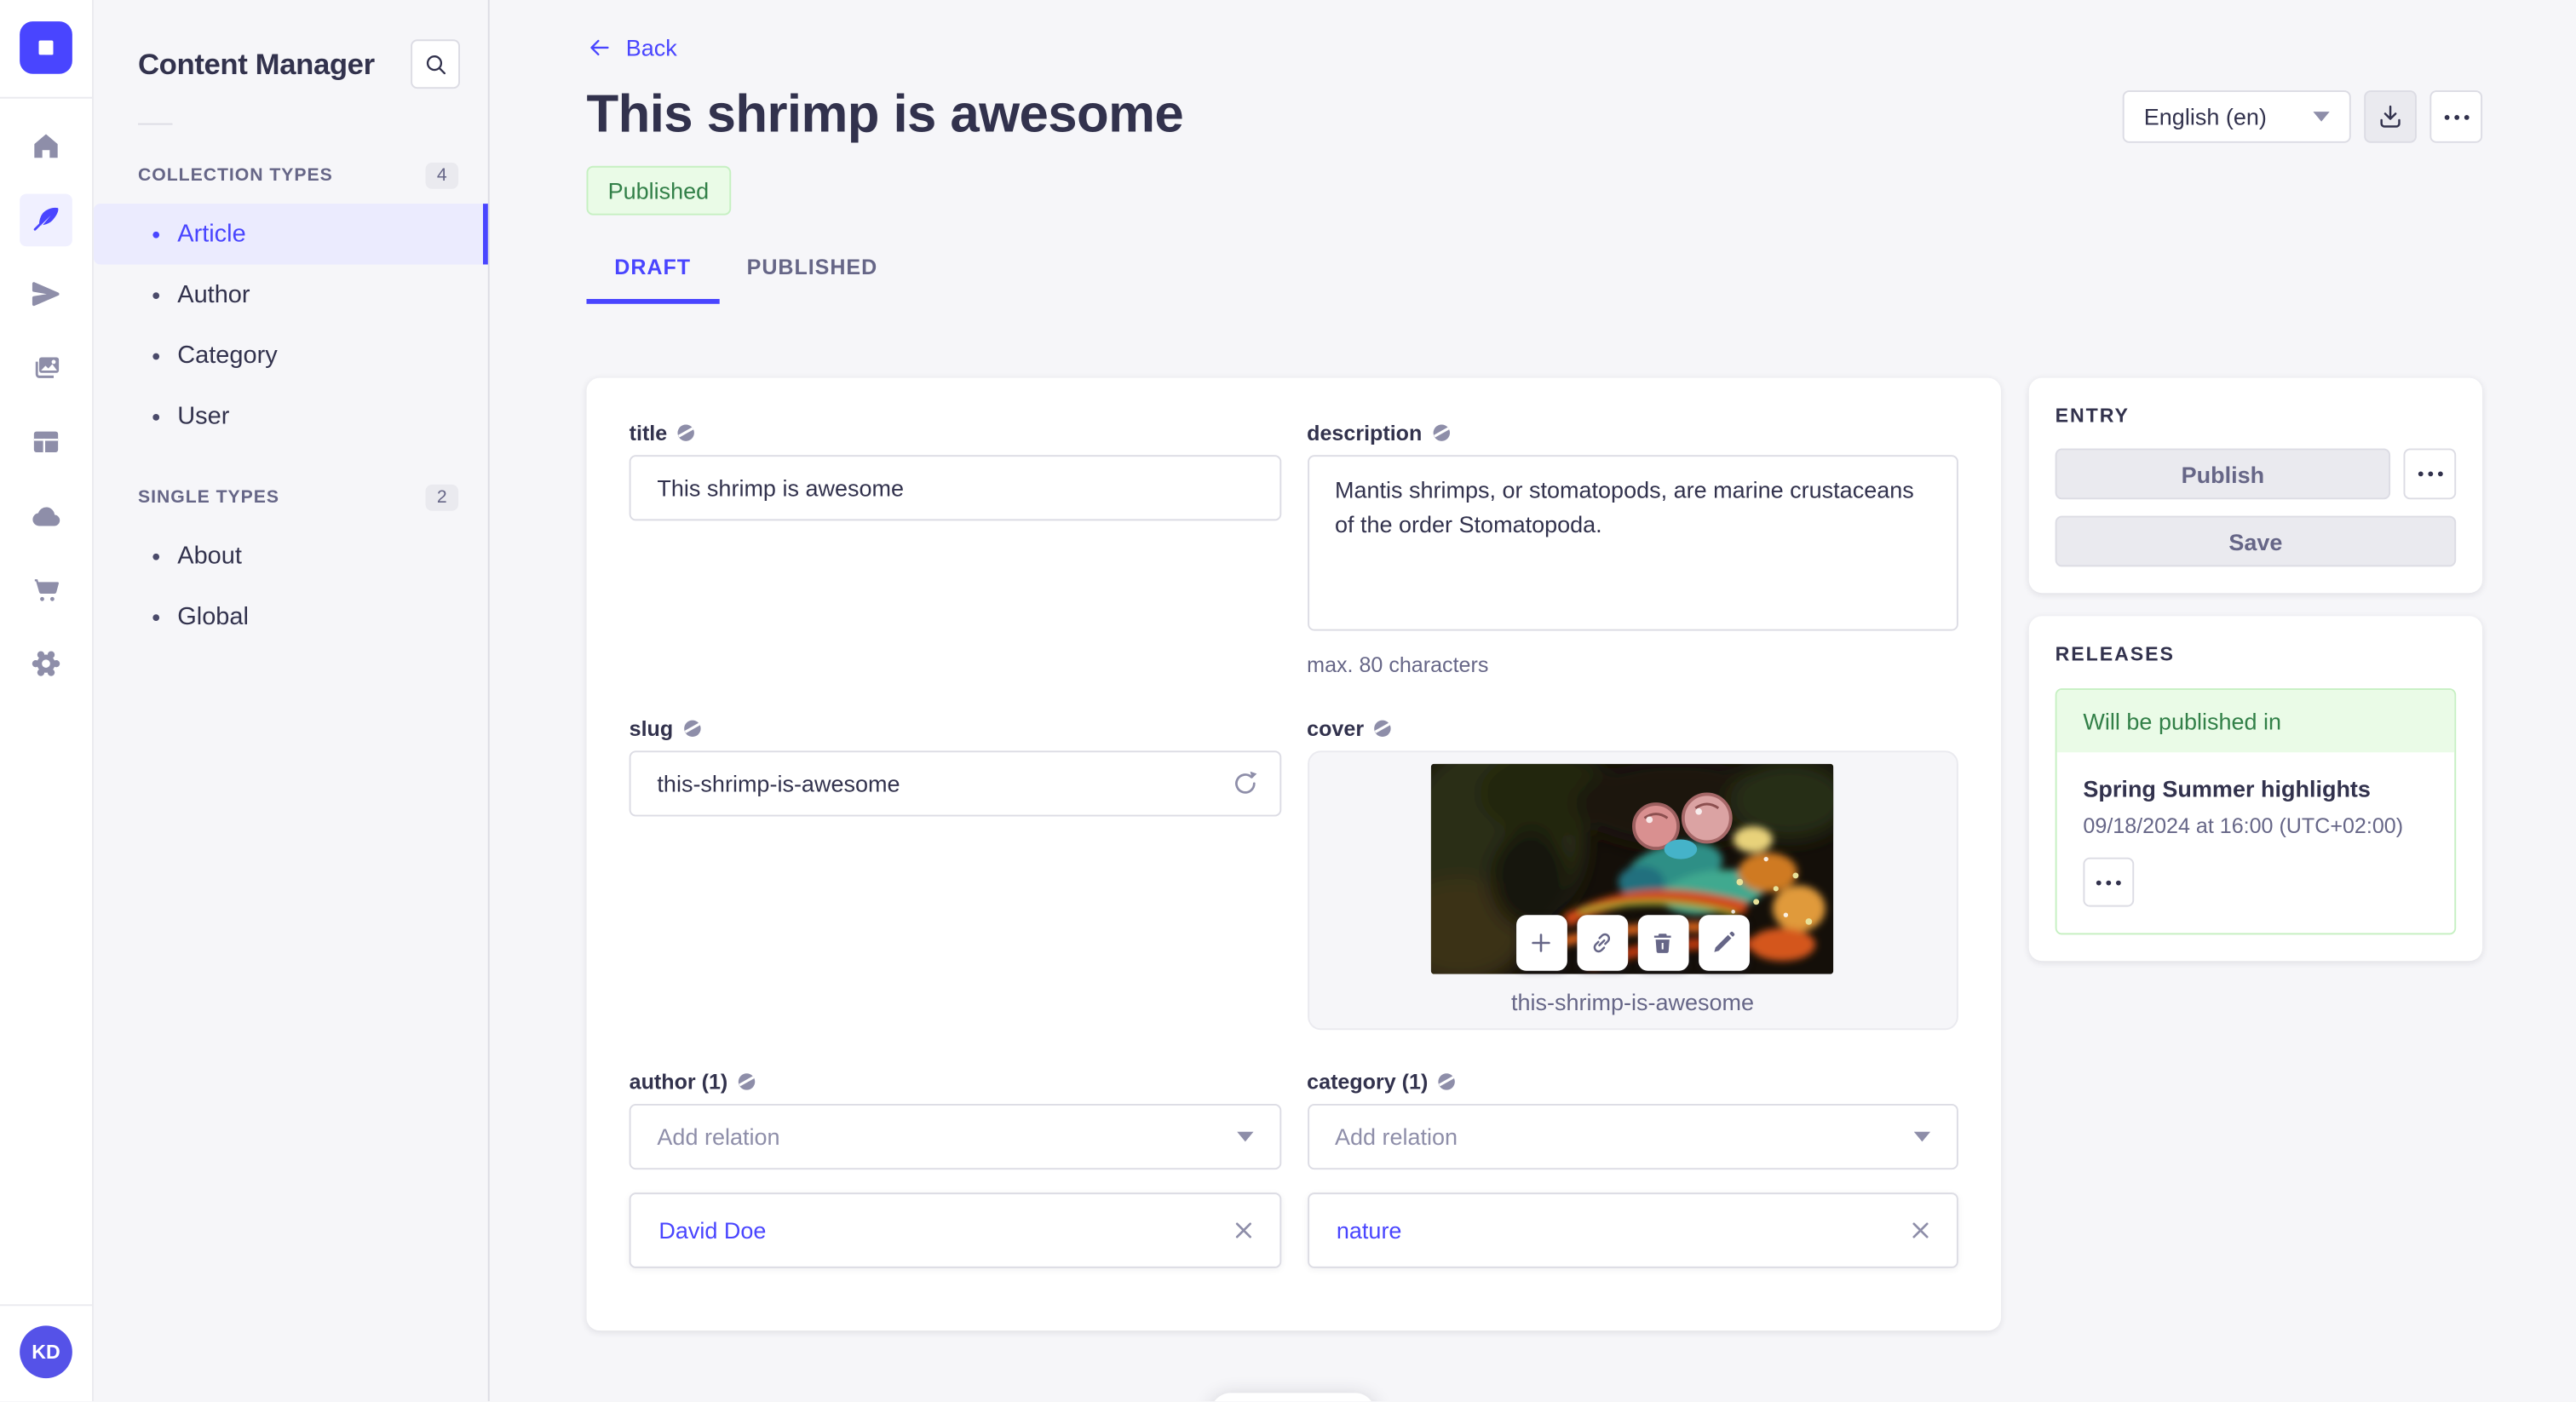  I want to click on add-asset-button, so click(1541, 943).